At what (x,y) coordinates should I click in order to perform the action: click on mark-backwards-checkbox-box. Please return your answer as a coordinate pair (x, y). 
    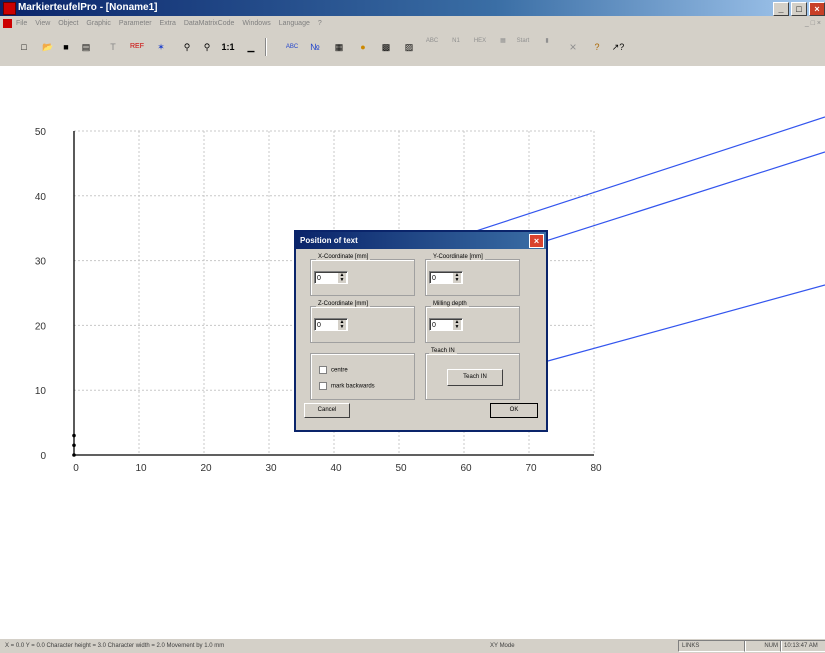
    Looking at the image, I should click on (323, 386).